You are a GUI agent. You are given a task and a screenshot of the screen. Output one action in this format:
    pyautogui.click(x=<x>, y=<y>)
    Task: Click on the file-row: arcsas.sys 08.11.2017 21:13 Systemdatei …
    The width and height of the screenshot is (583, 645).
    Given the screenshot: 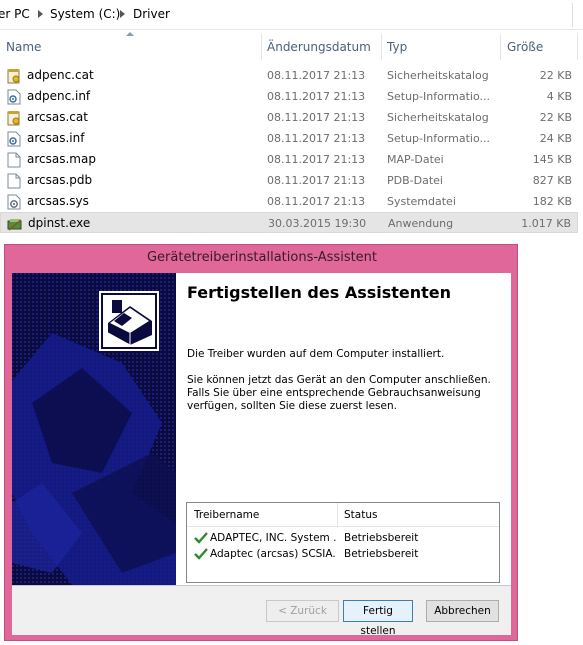 What is the action you would take?
    pyautogui.click(x=289, y=201)
    